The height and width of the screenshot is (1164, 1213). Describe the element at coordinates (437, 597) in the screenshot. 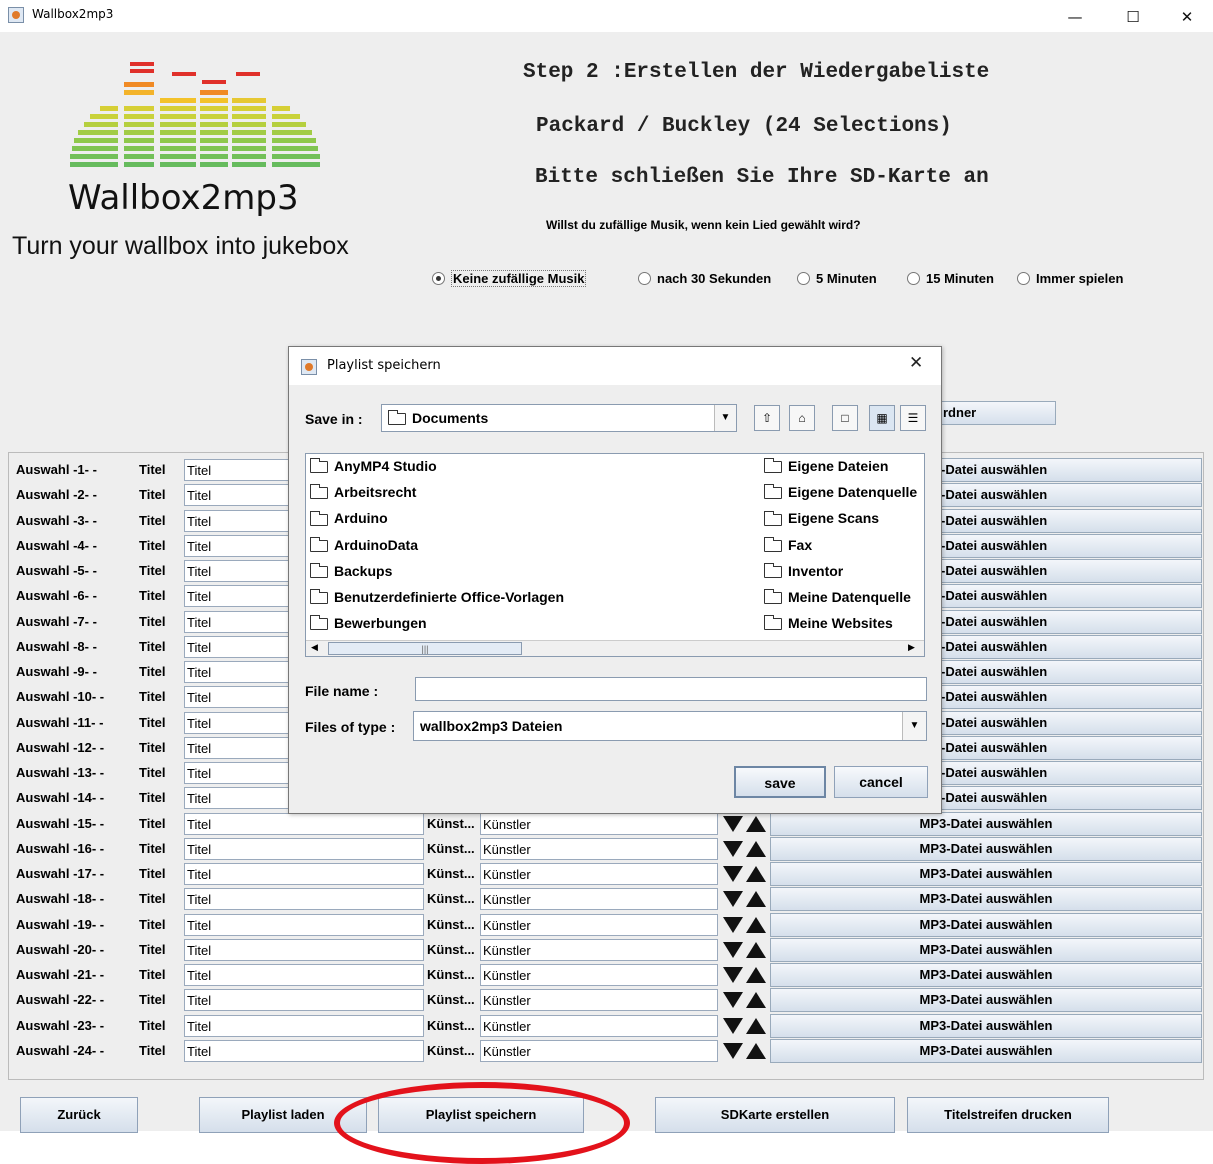

I see `folder-list-item: Benutzerdefinierte Office-Vorlagen` at that location.